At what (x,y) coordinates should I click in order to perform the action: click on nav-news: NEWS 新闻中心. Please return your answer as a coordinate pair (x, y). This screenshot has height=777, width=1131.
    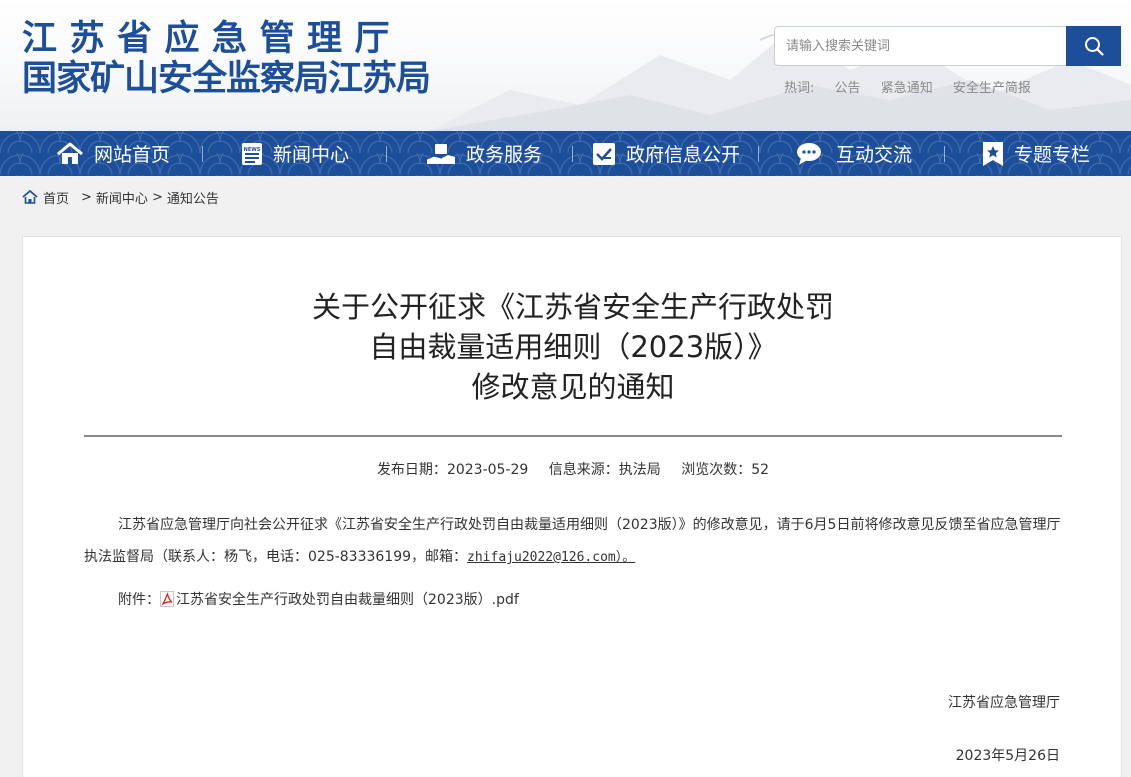
    Looking at the image, I should click on (295, 153).